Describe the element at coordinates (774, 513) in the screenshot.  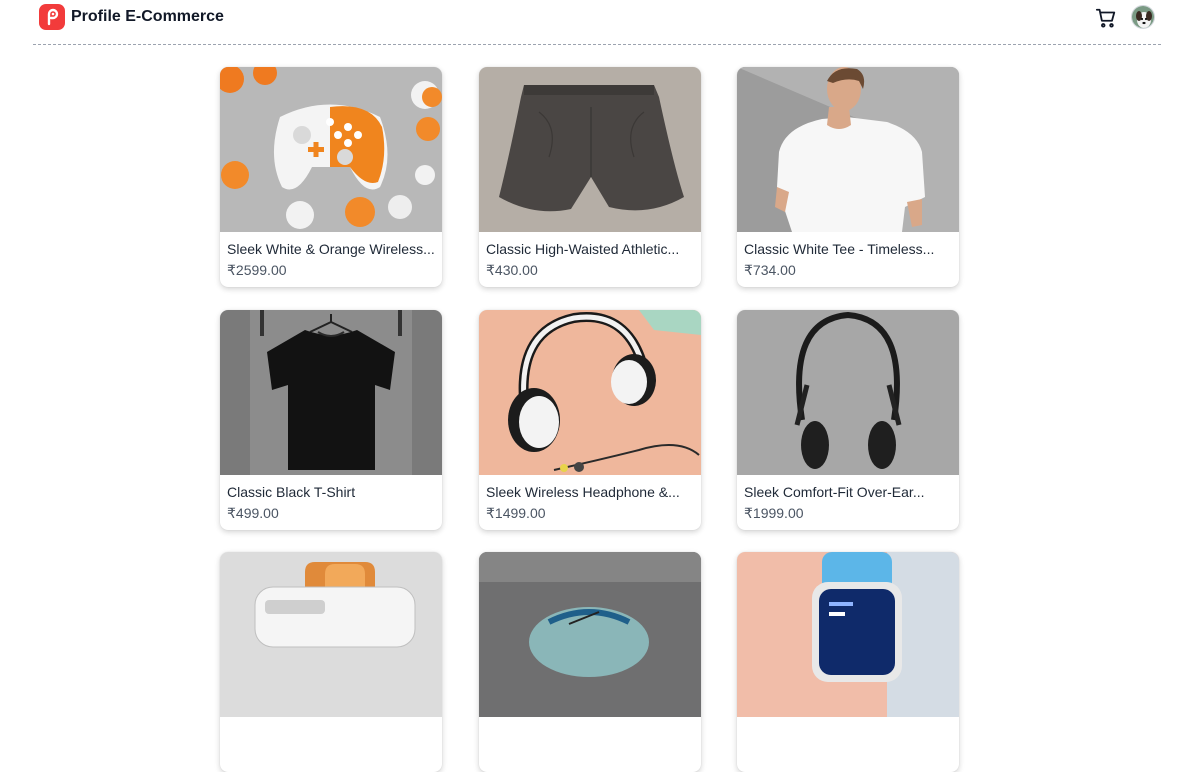
I see `product-price: ₹1999.00` at that location.